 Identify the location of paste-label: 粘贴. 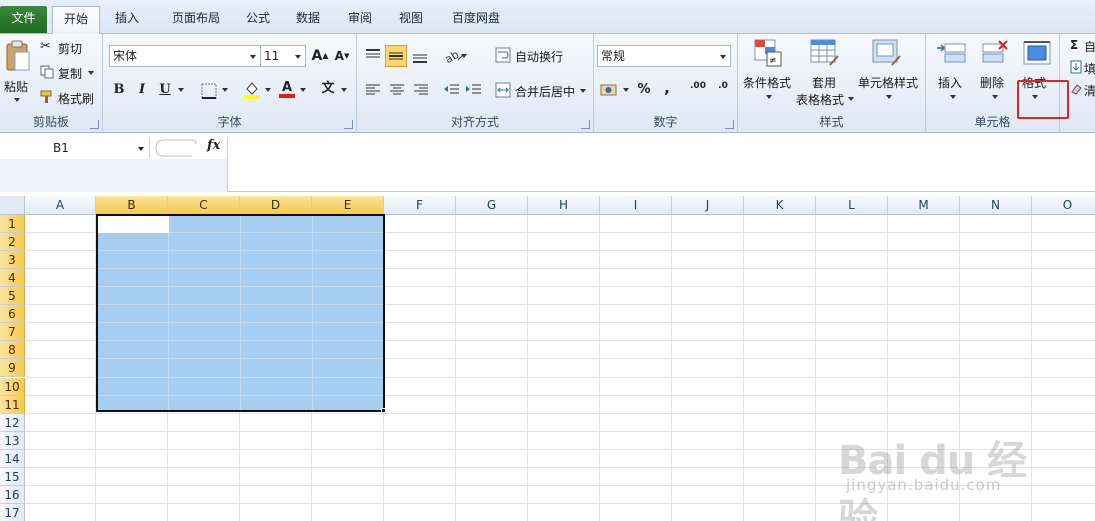
(16, 87).